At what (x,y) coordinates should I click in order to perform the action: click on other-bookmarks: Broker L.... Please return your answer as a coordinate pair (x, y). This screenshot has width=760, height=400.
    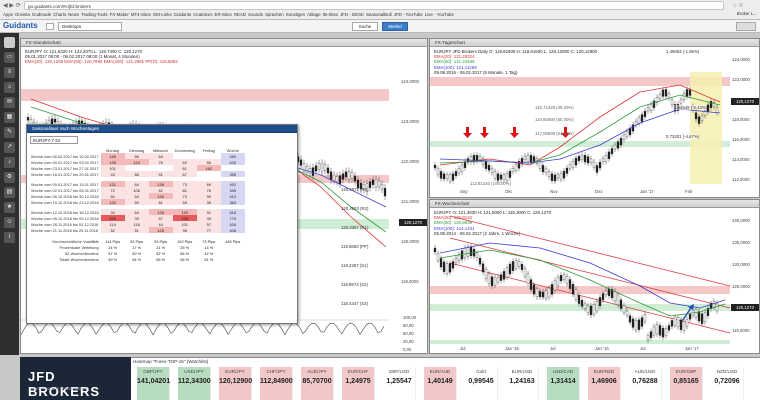
    Looking at the image, I should click on (747, 13).